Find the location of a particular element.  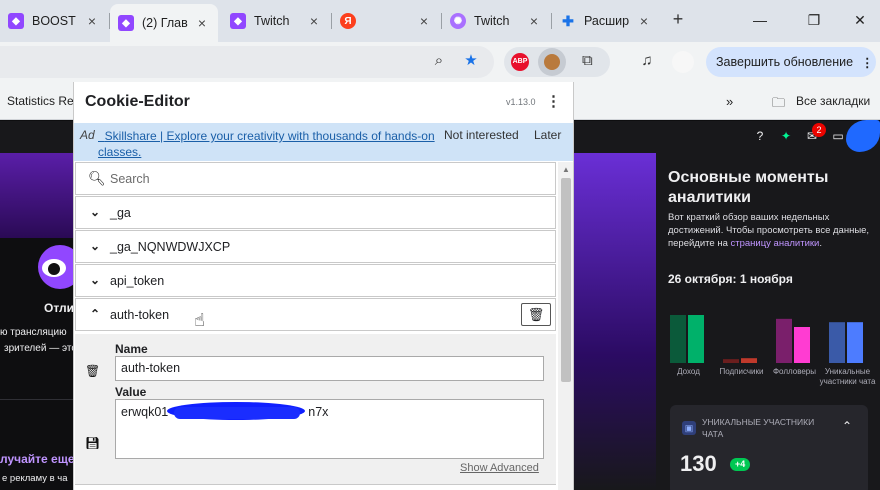

scrollbar: ▲ is located at coordinates (565, 326).